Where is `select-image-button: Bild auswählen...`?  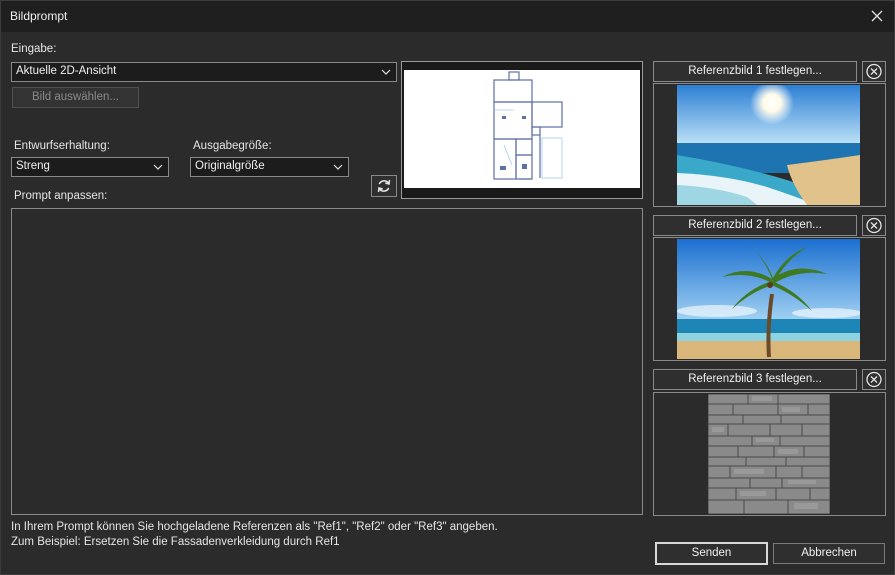
select-image-button: Bild auswählen... is located at coordinates (75, 97).